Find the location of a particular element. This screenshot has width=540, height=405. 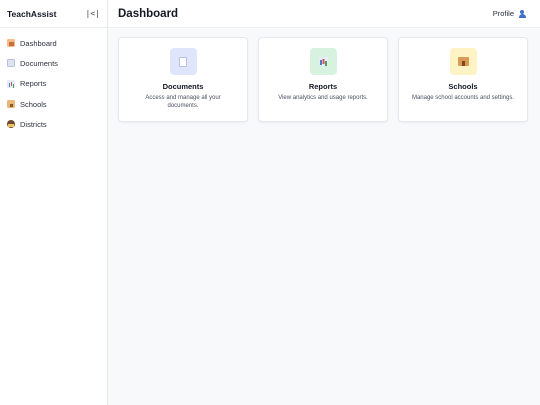

sidebar-item-districts: Districts is located at coordinates (53, 124).